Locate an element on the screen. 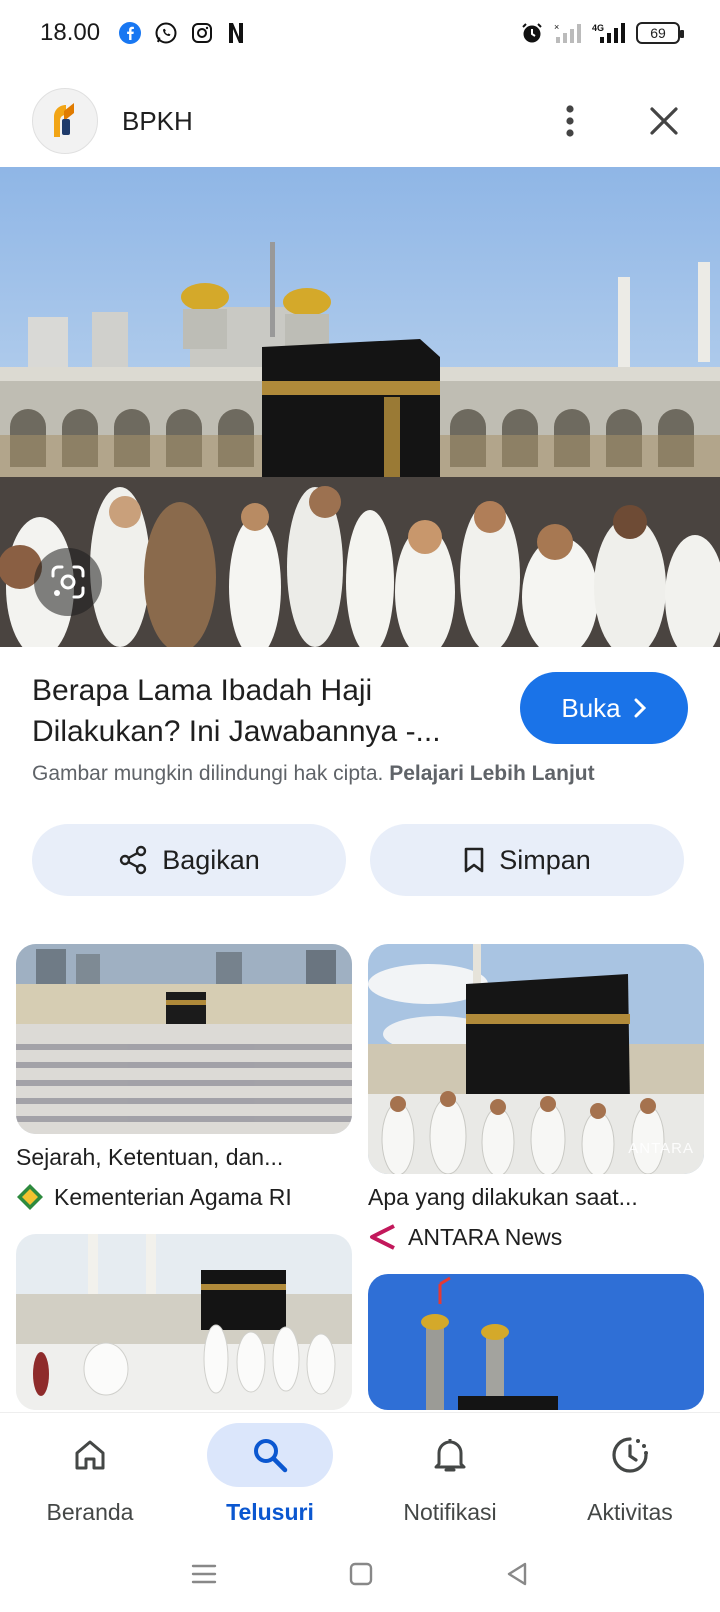 The image size is (720, 1612). search-icon is located at coordinates (271, 1456).